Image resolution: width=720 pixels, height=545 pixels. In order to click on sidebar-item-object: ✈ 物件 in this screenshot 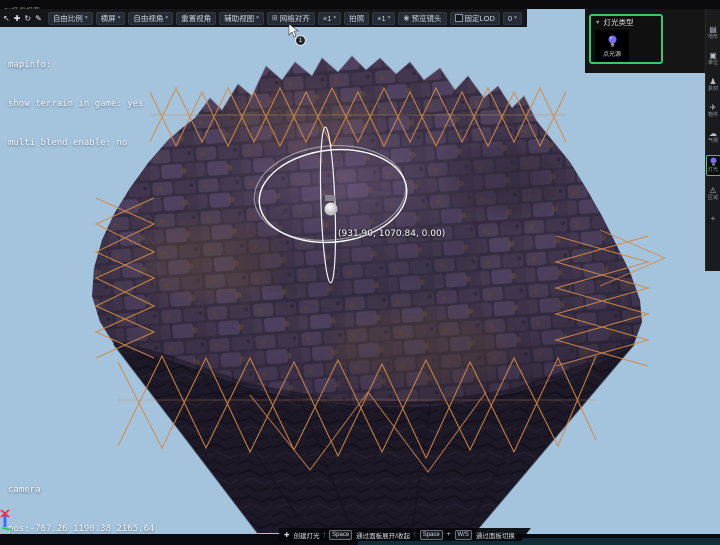, I will do `click(713, 111)`.